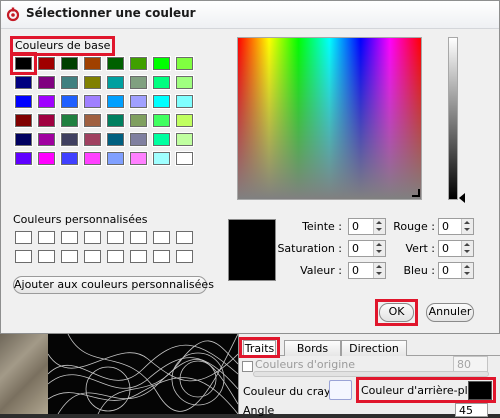  Describe the element at coordinates (259, 347) in the screenshot. I see `tab-traits-highlight` at that location.